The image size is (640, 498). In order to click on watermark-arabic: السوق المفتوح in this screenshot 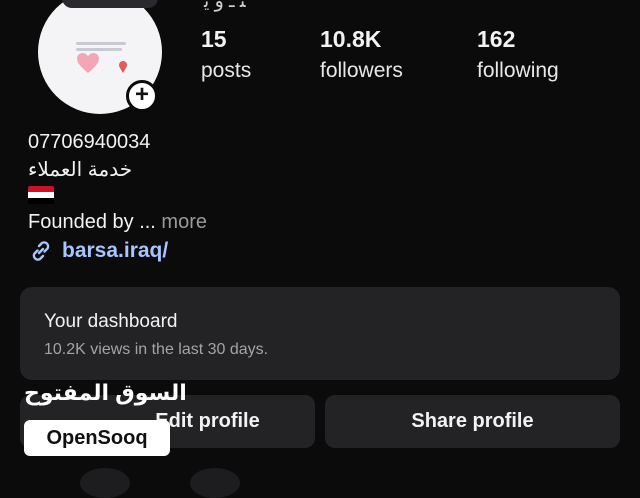, I will do `click(105, 392)`.